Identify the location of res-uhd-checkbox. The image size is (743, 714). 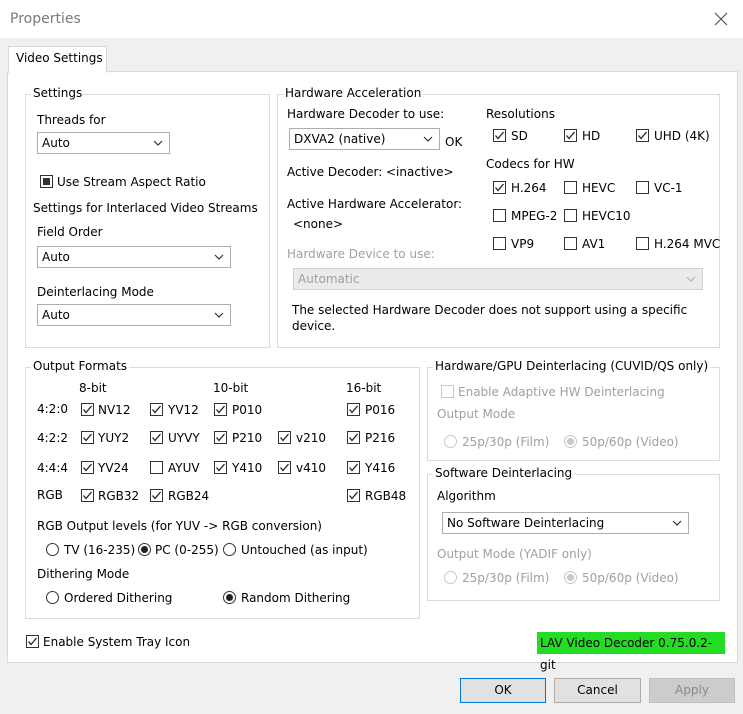
(642, 135).